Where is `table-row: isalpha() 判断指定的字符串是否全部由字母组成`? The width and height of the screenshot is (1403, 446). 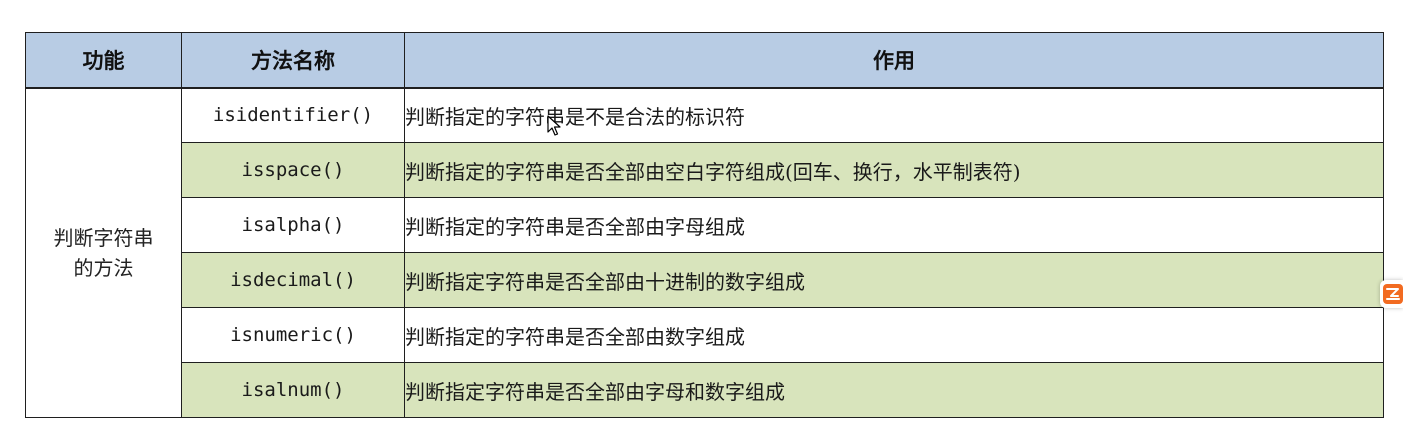 table-row: isalpha() 判断指定的字符串是否全部由字母组成 is located at coordinates (705, 225).